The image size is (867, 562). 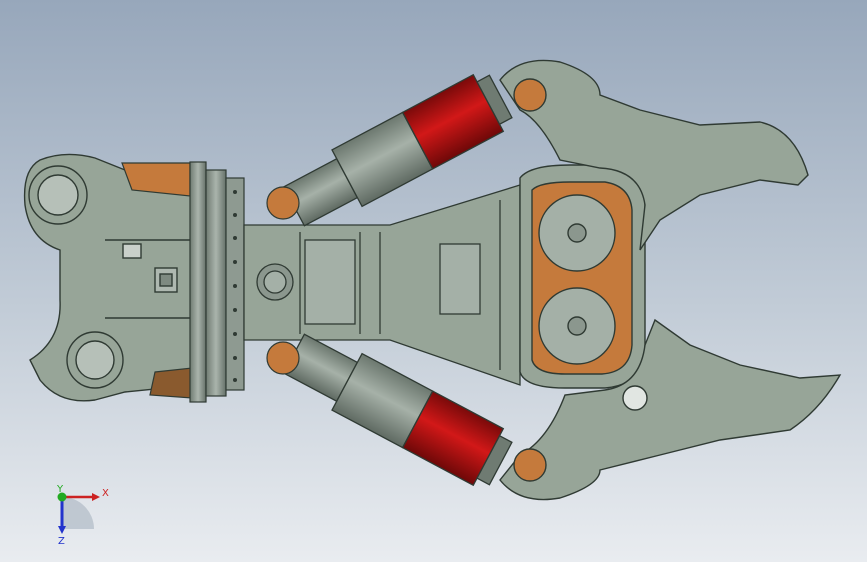 What do you see at coordinates (582, 276) in the screenshot?
I see `pivot-housing` at bounding box center [582, 276].